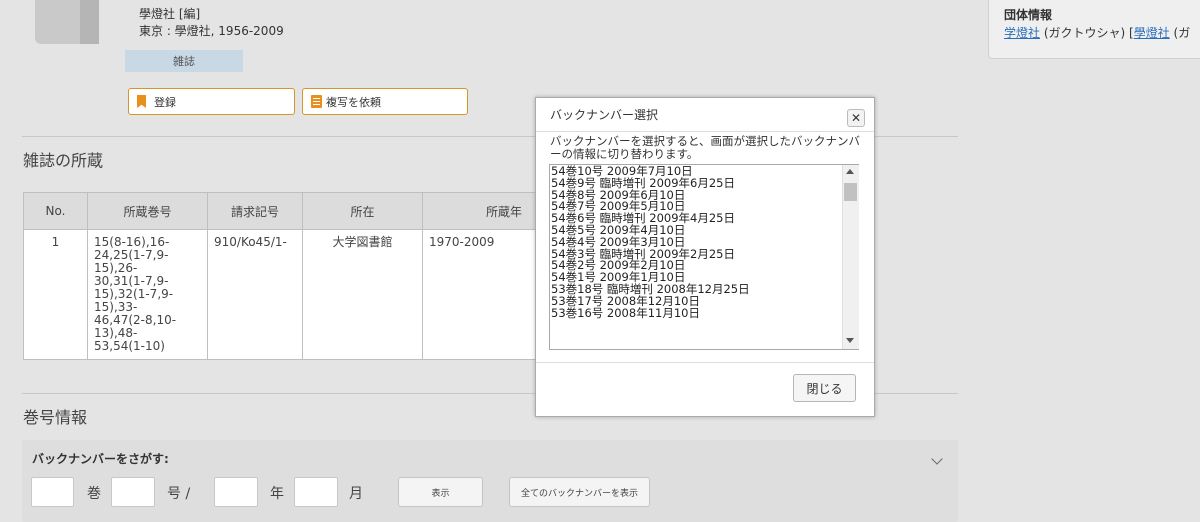 The image size is (1200, 522). Describe the element at coordinates (704, 313) in the screenshot. I see `list-item: 53巻16号 2008年11月10日` at that location.